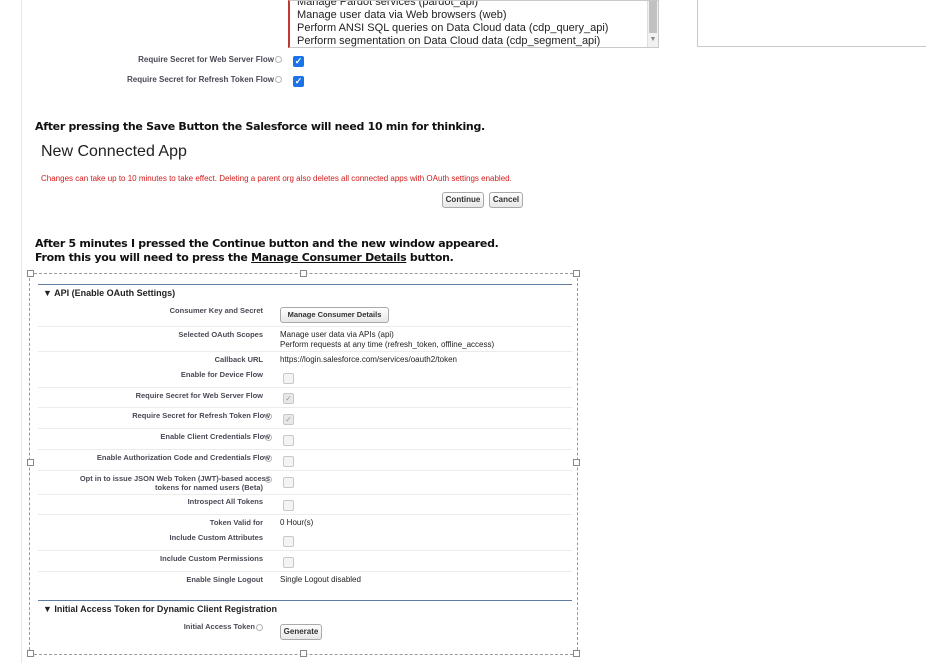 This screenshot has height=663, width=926. Describe the element at coordinates (220, 334) in the screenshot. I see `selected-scopes-label: Selected OAuth Scopes` at that location.